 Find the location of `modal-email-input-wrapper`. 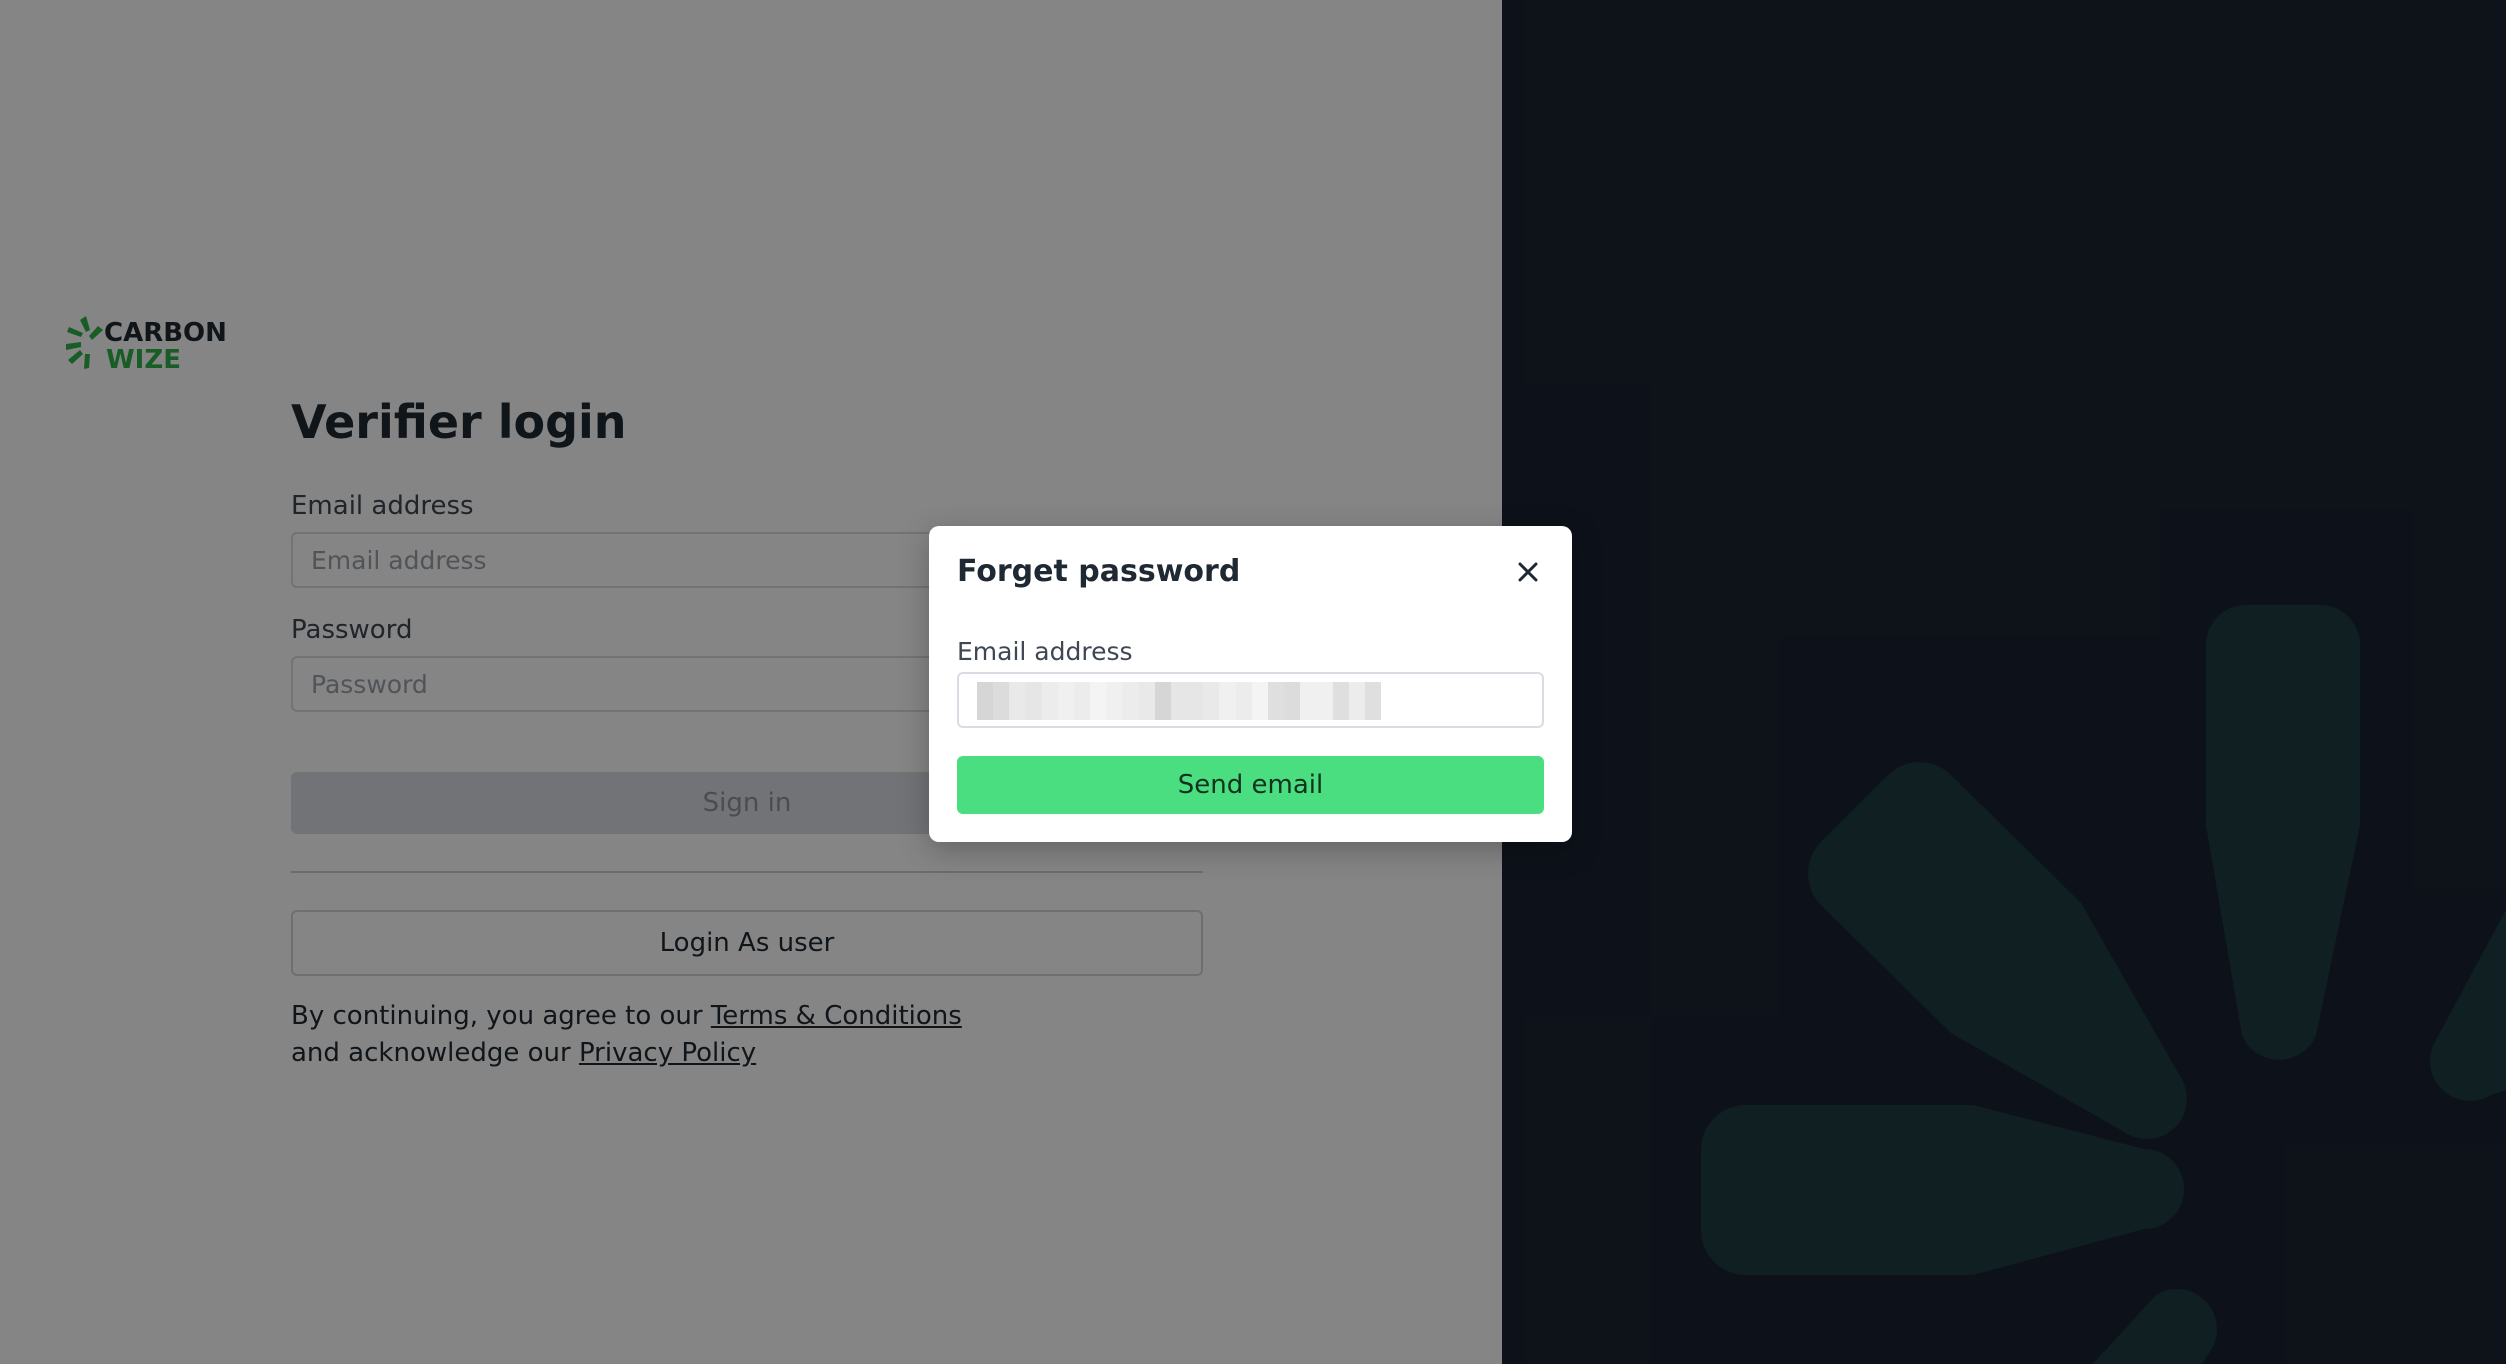

modal-email-input-wrapper is located at coordinates (1250, 700).